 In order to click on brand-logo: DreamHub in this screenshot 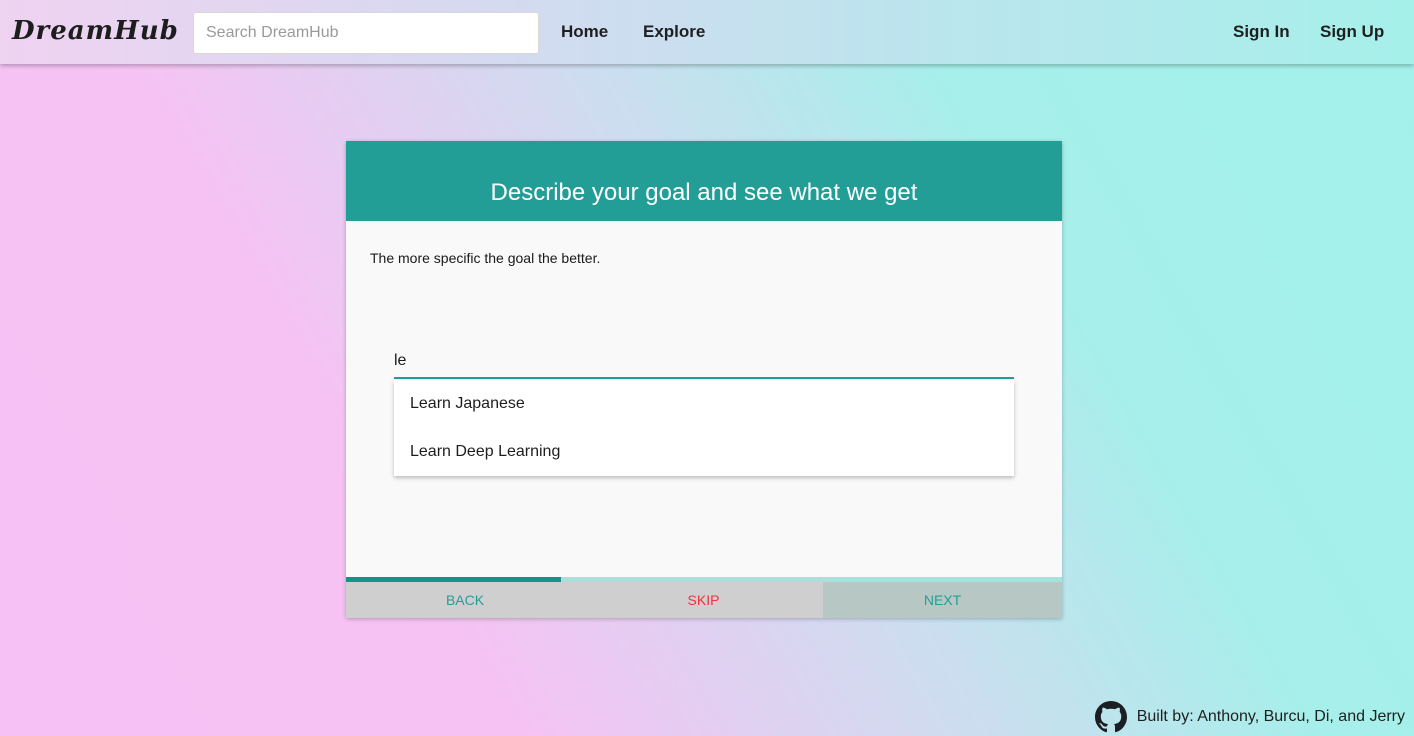, I will do `click(95, 31)`.